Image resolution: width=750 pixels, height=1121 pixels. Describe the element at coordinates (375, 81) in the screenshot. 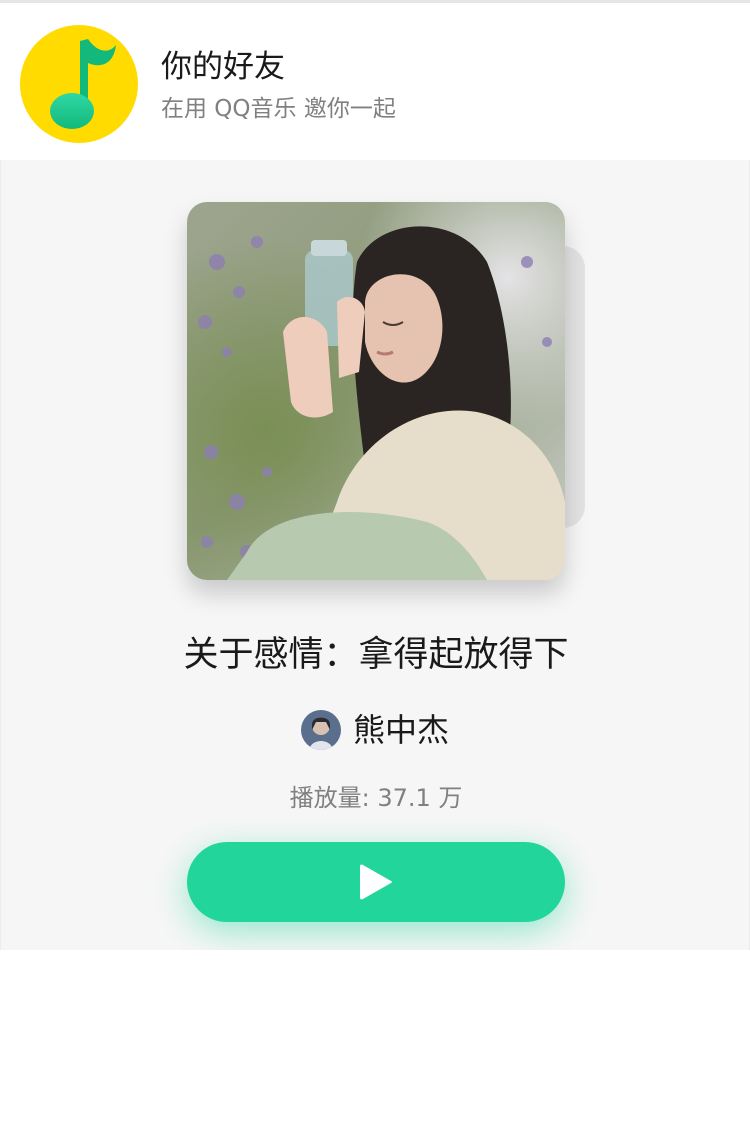

I see `header: 你的好友 在用 QQ音乐 邀你一起` at that location.